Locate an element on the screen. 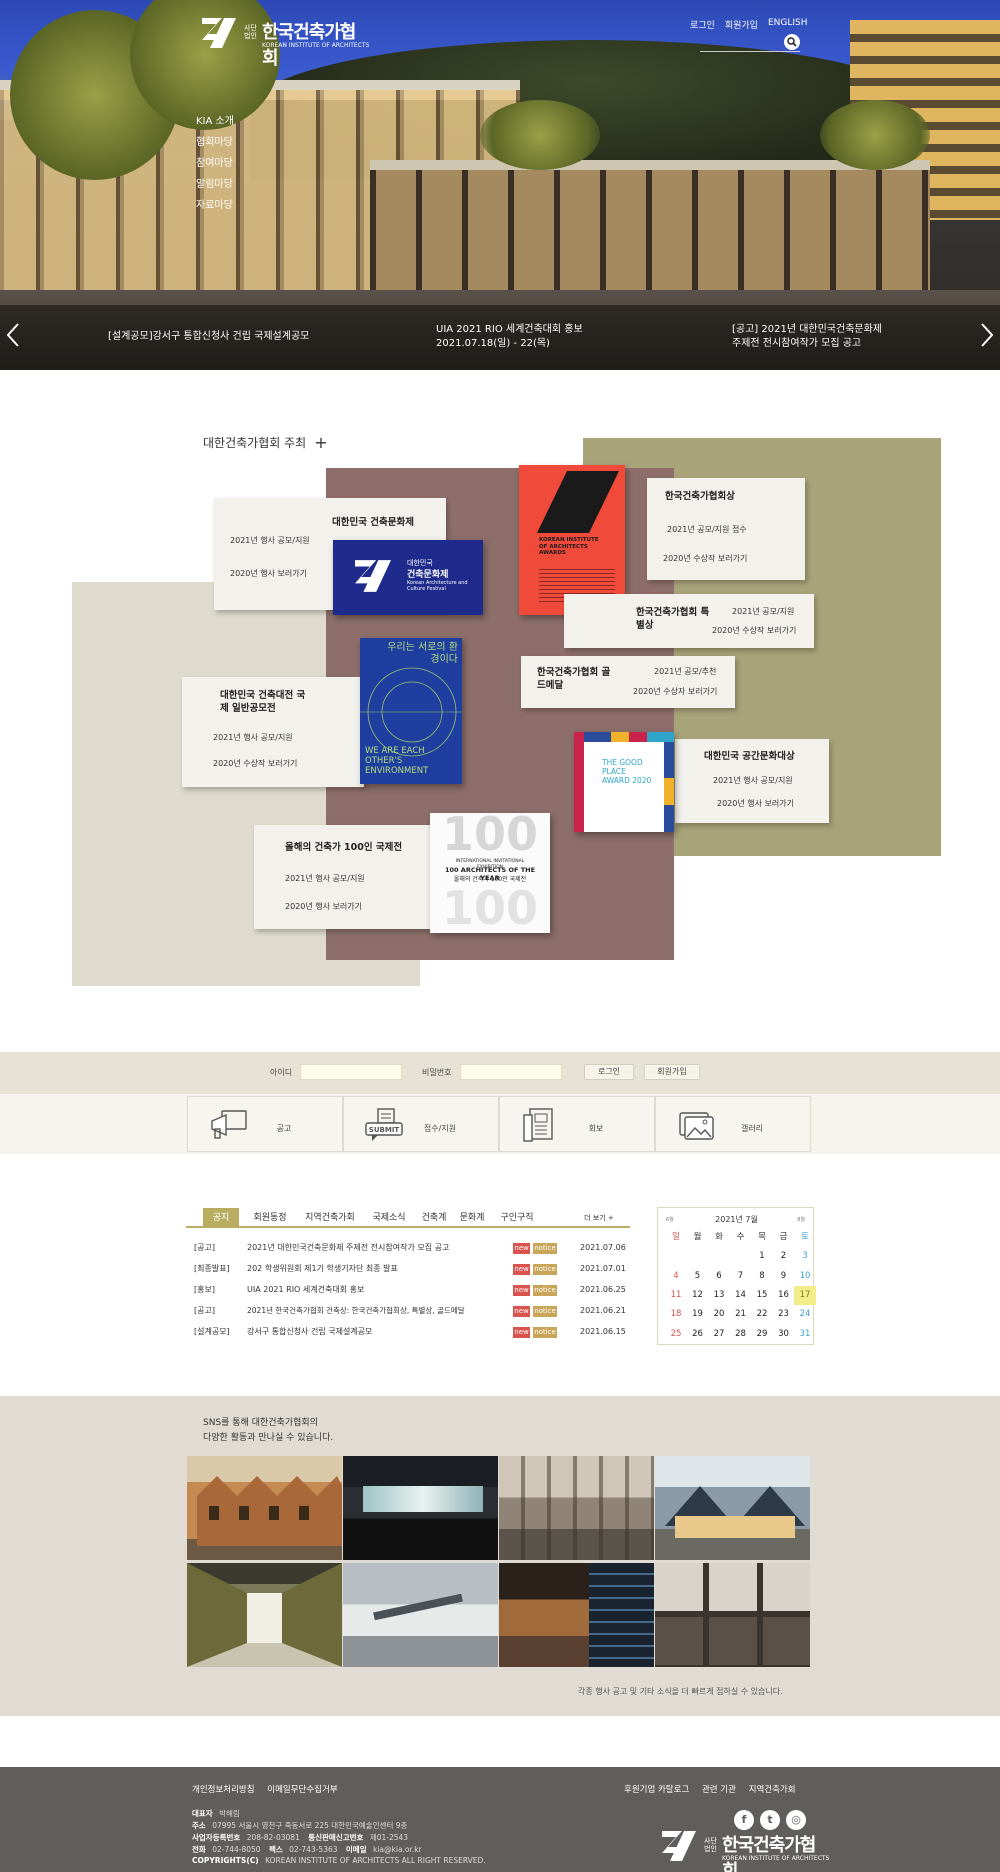  calendar-day: 25 is located at coordinates (676, 1334).